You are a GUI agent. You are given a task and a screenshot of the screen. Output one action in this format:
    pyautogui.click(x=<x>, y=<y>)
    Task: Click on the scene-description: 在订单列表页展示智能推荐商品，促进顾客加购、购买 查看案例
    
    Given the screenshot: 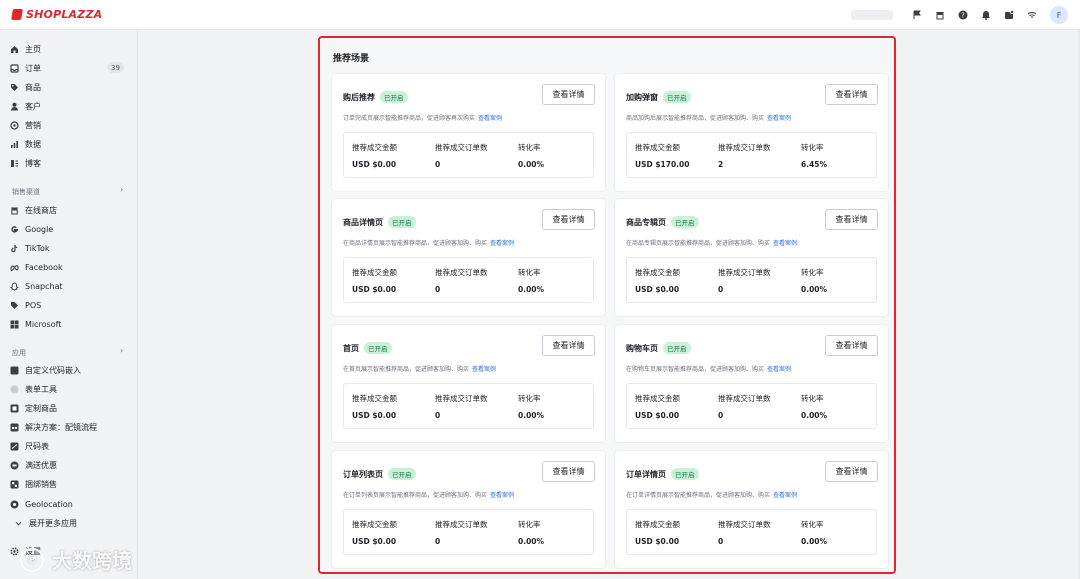 What is the action you would take?
    pyautogui.click(x=428, y=494)
    